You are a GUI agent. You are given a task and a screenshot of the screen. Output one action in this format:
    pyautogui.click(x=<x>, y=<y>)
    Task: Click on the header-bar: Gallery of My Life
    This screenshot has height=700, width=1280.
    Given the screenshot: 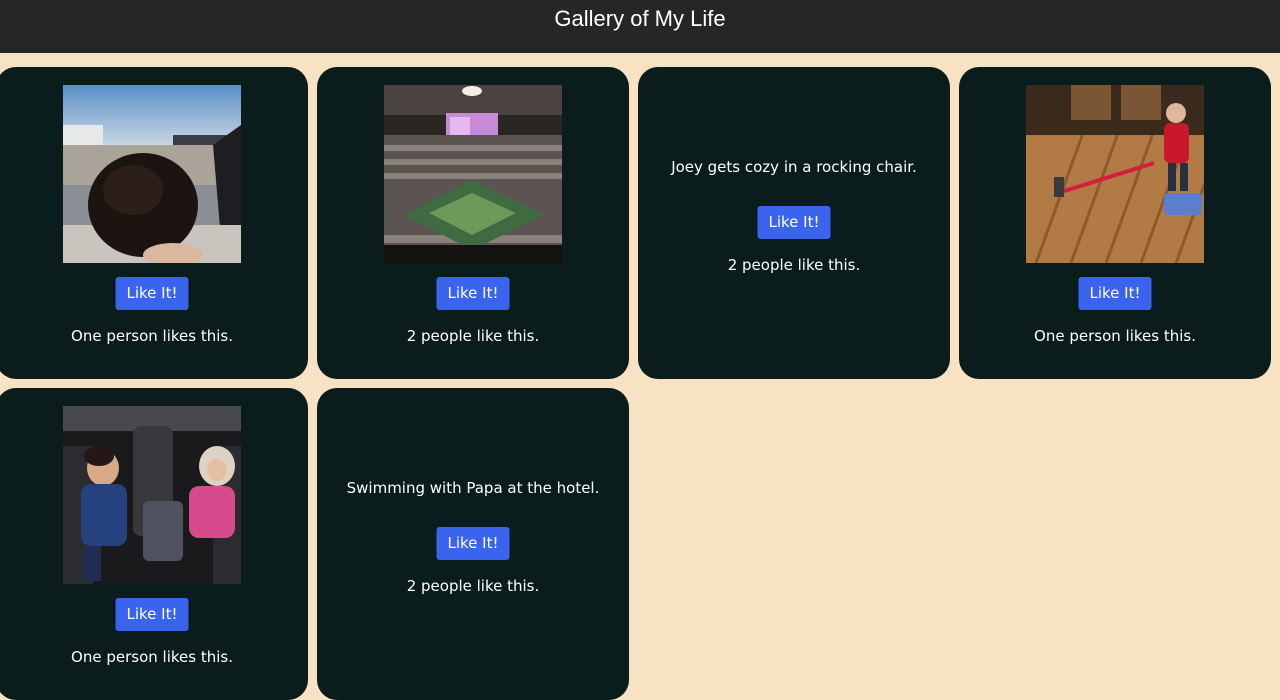 What is the action you would take?
    pyautogui.click(x=640, y=26)
    